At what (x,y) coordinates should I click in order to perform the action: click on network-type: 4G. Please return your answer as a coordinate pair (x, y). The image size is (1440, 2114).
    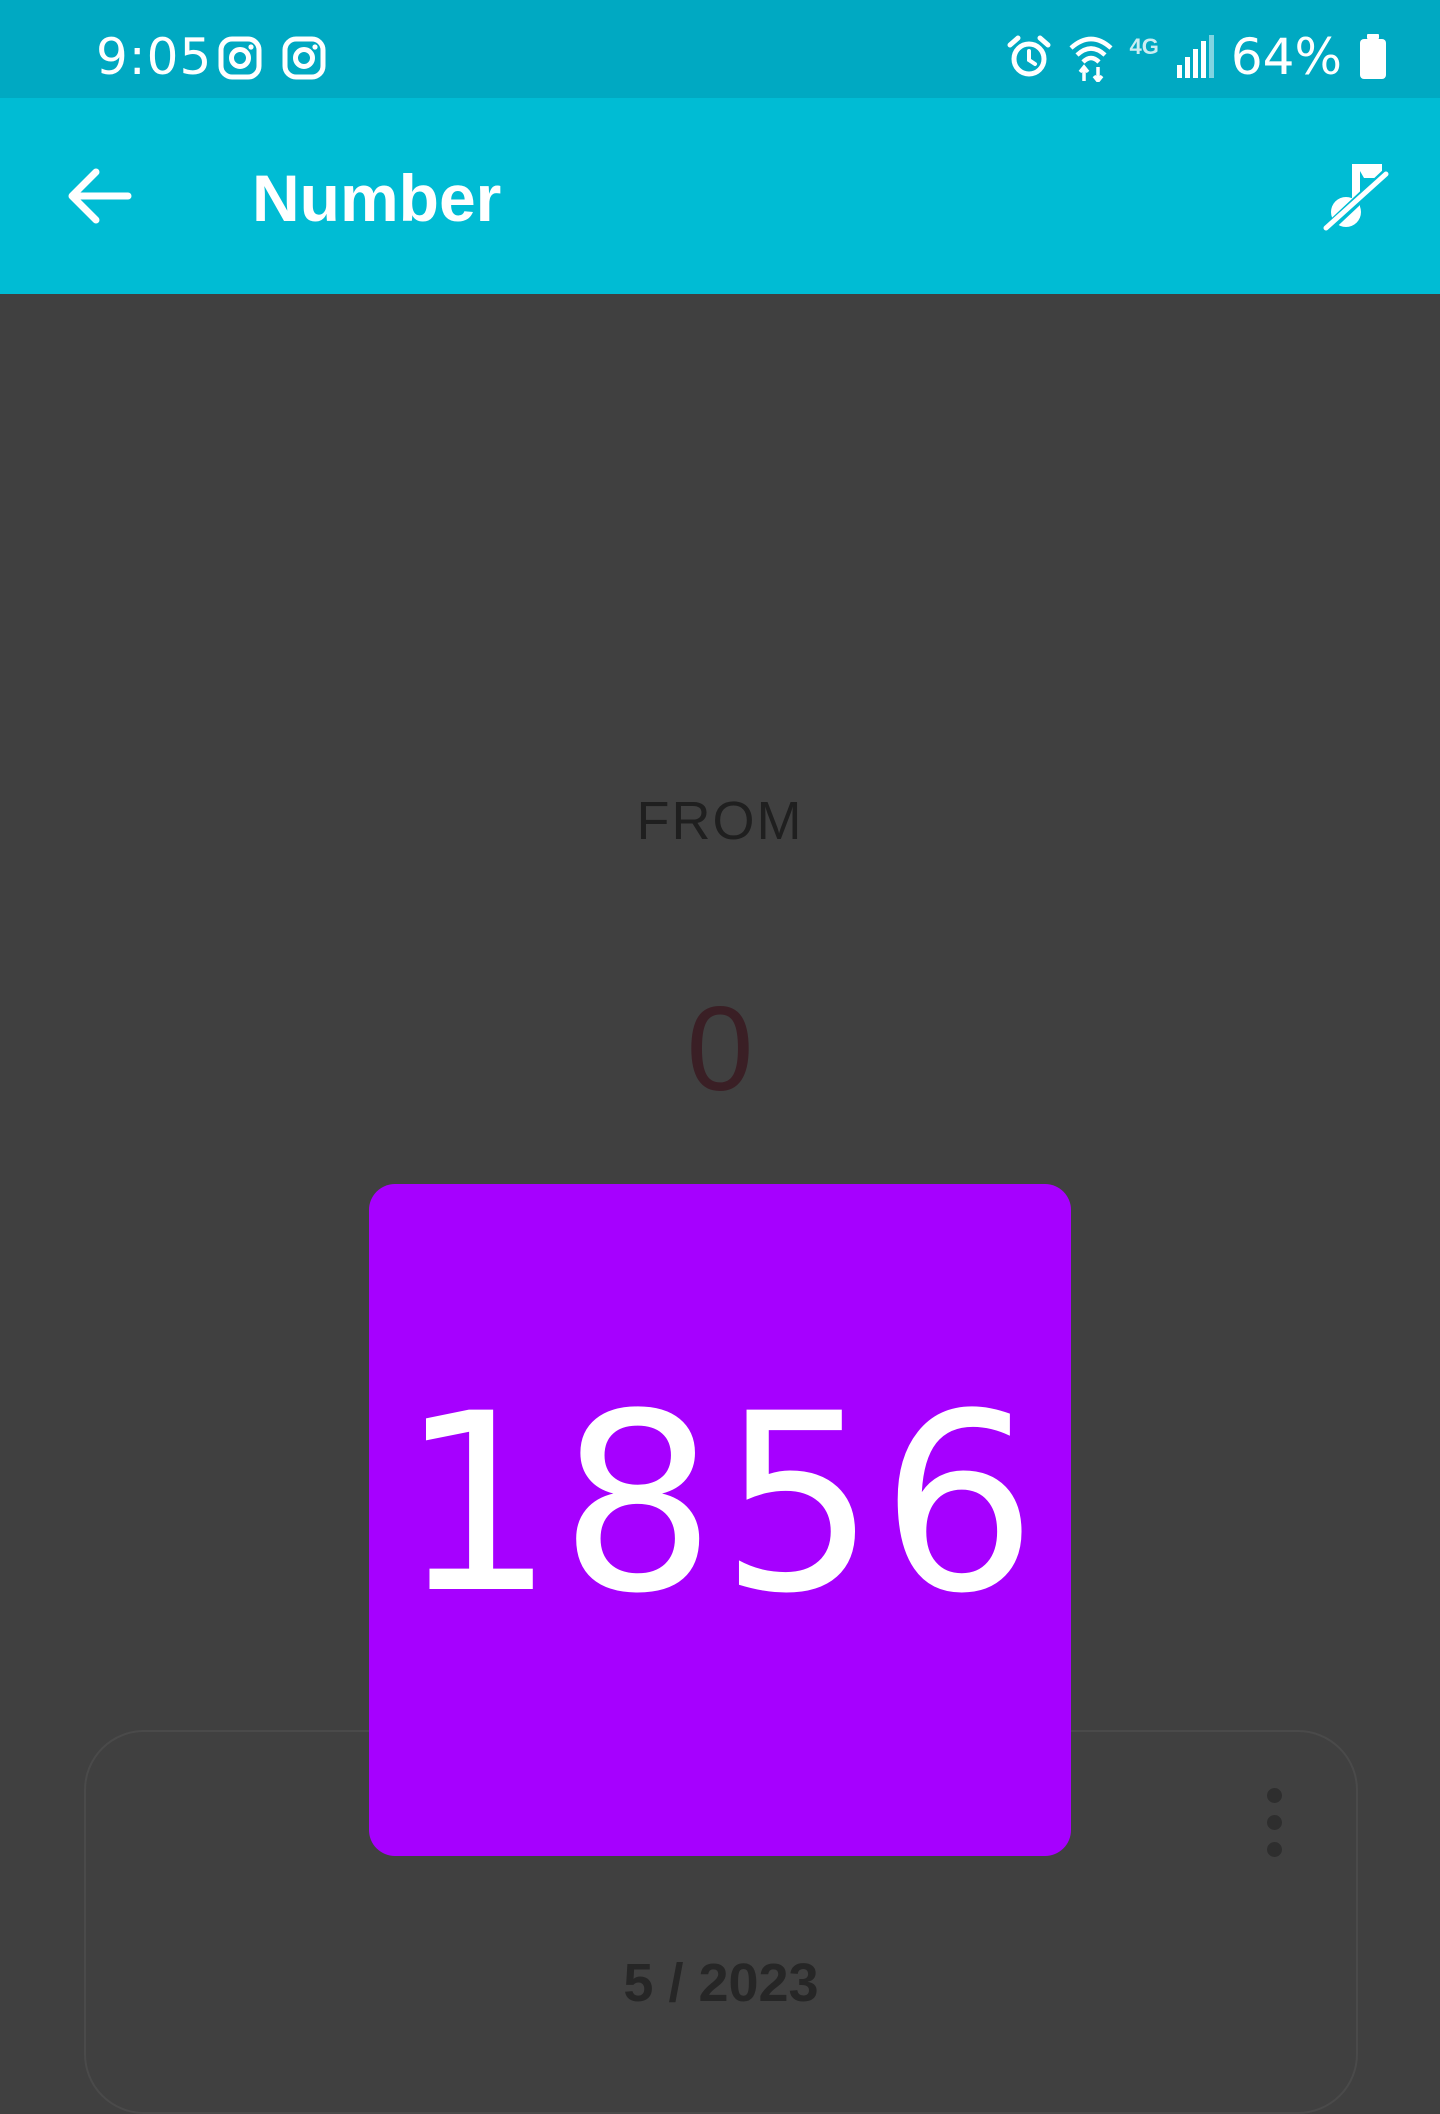
    Looking at the image, I should click on (1144, 46).